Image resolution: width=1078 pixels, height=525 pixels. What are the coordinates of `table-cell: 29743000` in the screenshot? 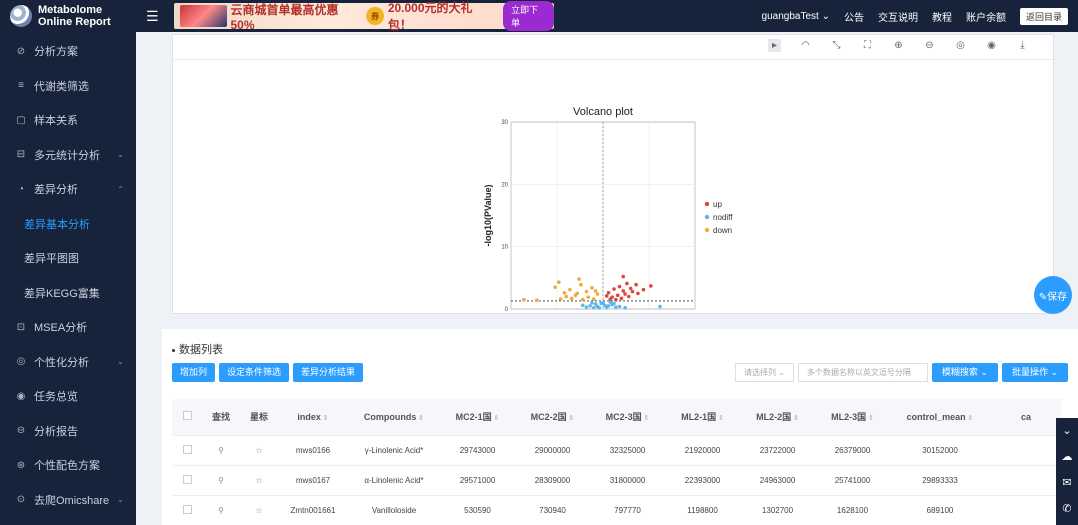 It's located at (477, 450).